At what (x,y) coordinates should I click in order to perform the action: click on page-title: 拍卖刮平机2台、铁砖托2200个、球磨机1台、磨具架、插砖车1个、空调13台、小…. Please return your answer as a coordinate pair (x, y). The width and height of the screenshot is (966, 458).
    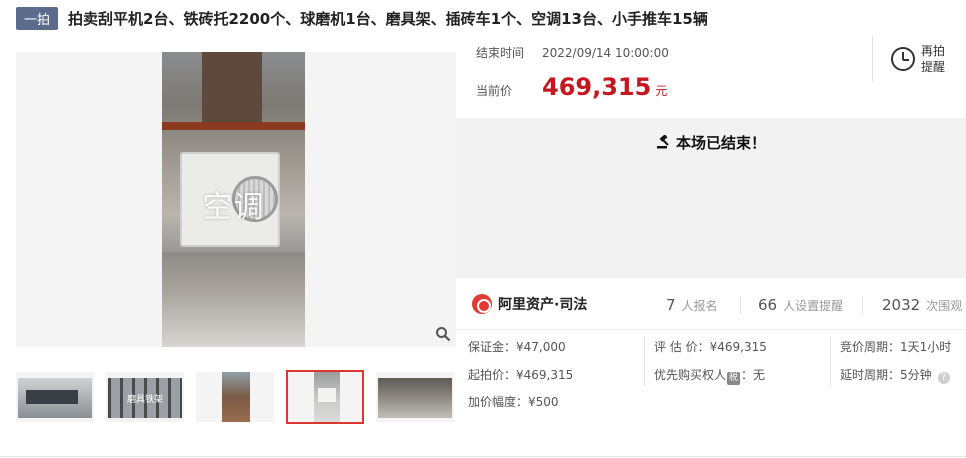
    Looking at the image, I should click on (388, 18).